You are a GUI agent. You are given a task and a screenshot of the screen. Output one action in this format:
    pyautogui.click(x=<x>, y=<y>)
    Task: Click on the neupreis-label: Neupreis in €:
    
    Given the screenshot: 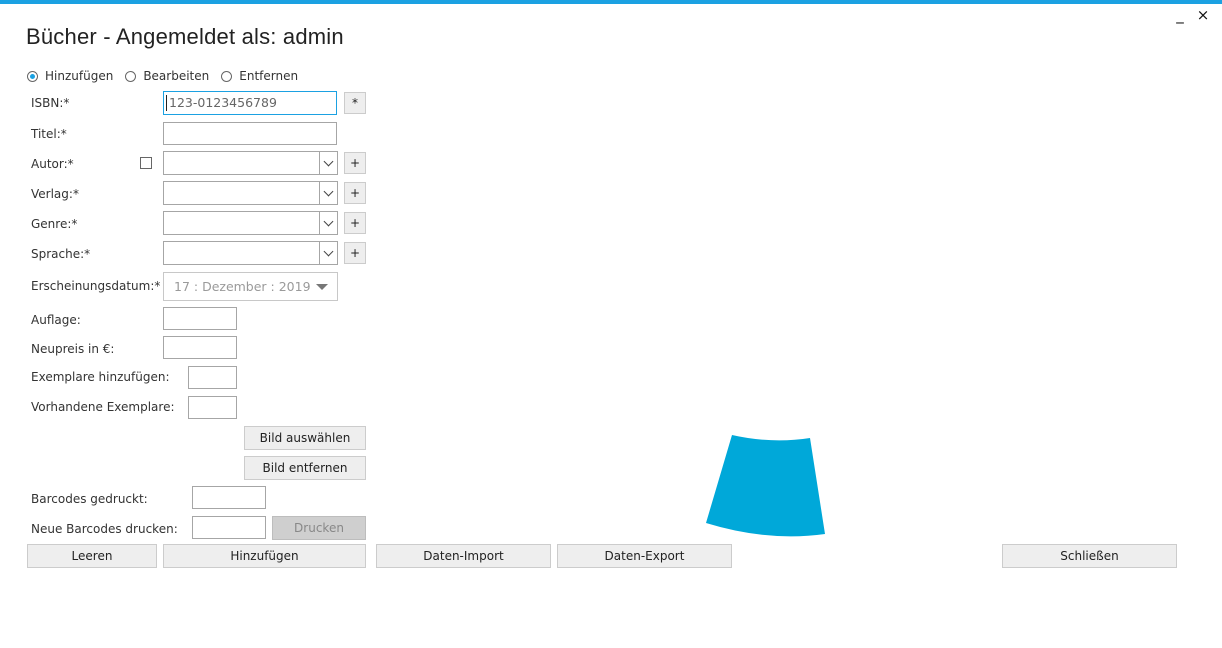 What is the action you would take?
    pyautogui.click(x=73, y=349)
    